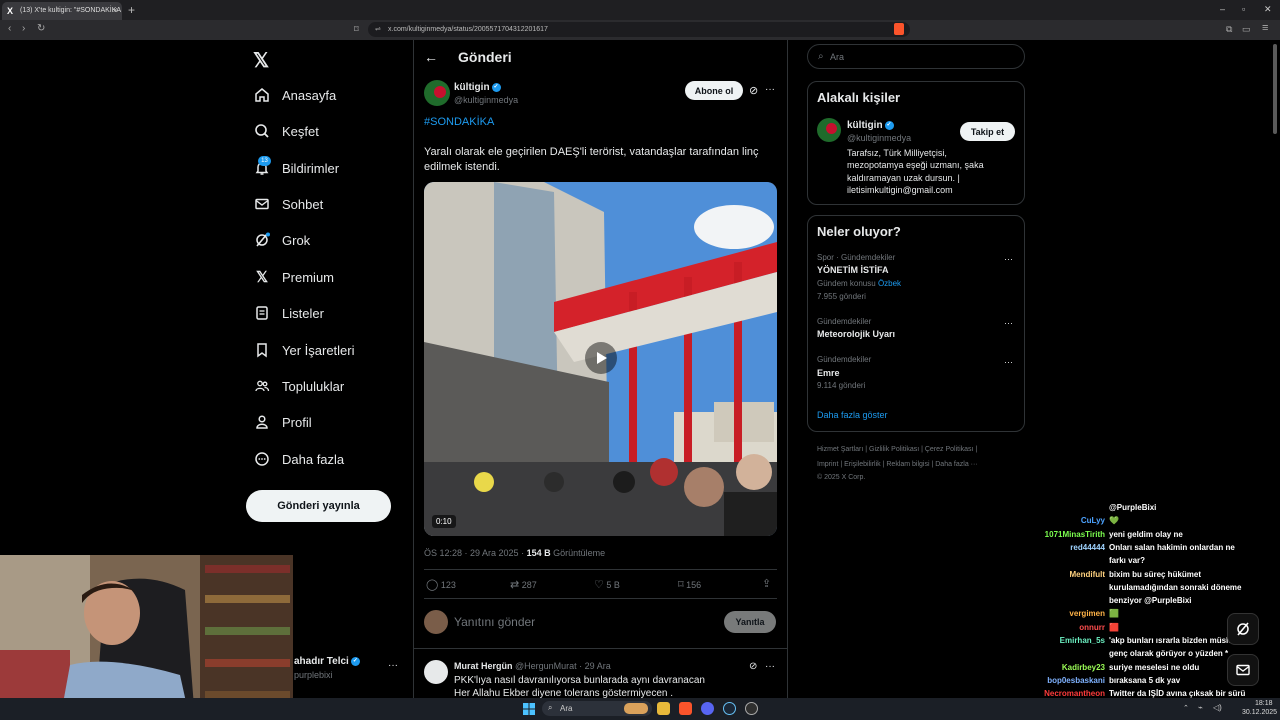 The image size is (1280, 720). What do you see at coordinates (131, 10) in the screenshot?
I see `new-tab-icon: +` at bounding box center [131, 10].